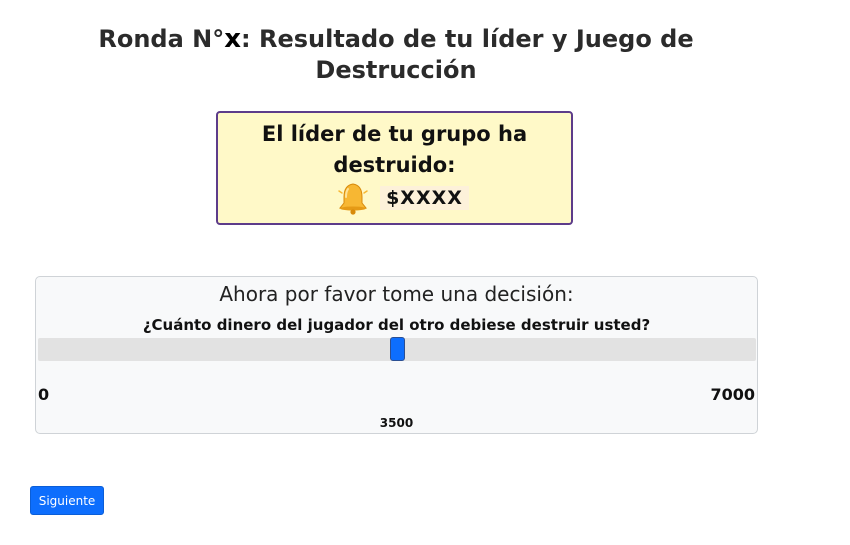  Describe the element at coordinates (396, 294) in the screenshot. I see `decision-heading: Ahora por favor tome una decisión:` at that location.